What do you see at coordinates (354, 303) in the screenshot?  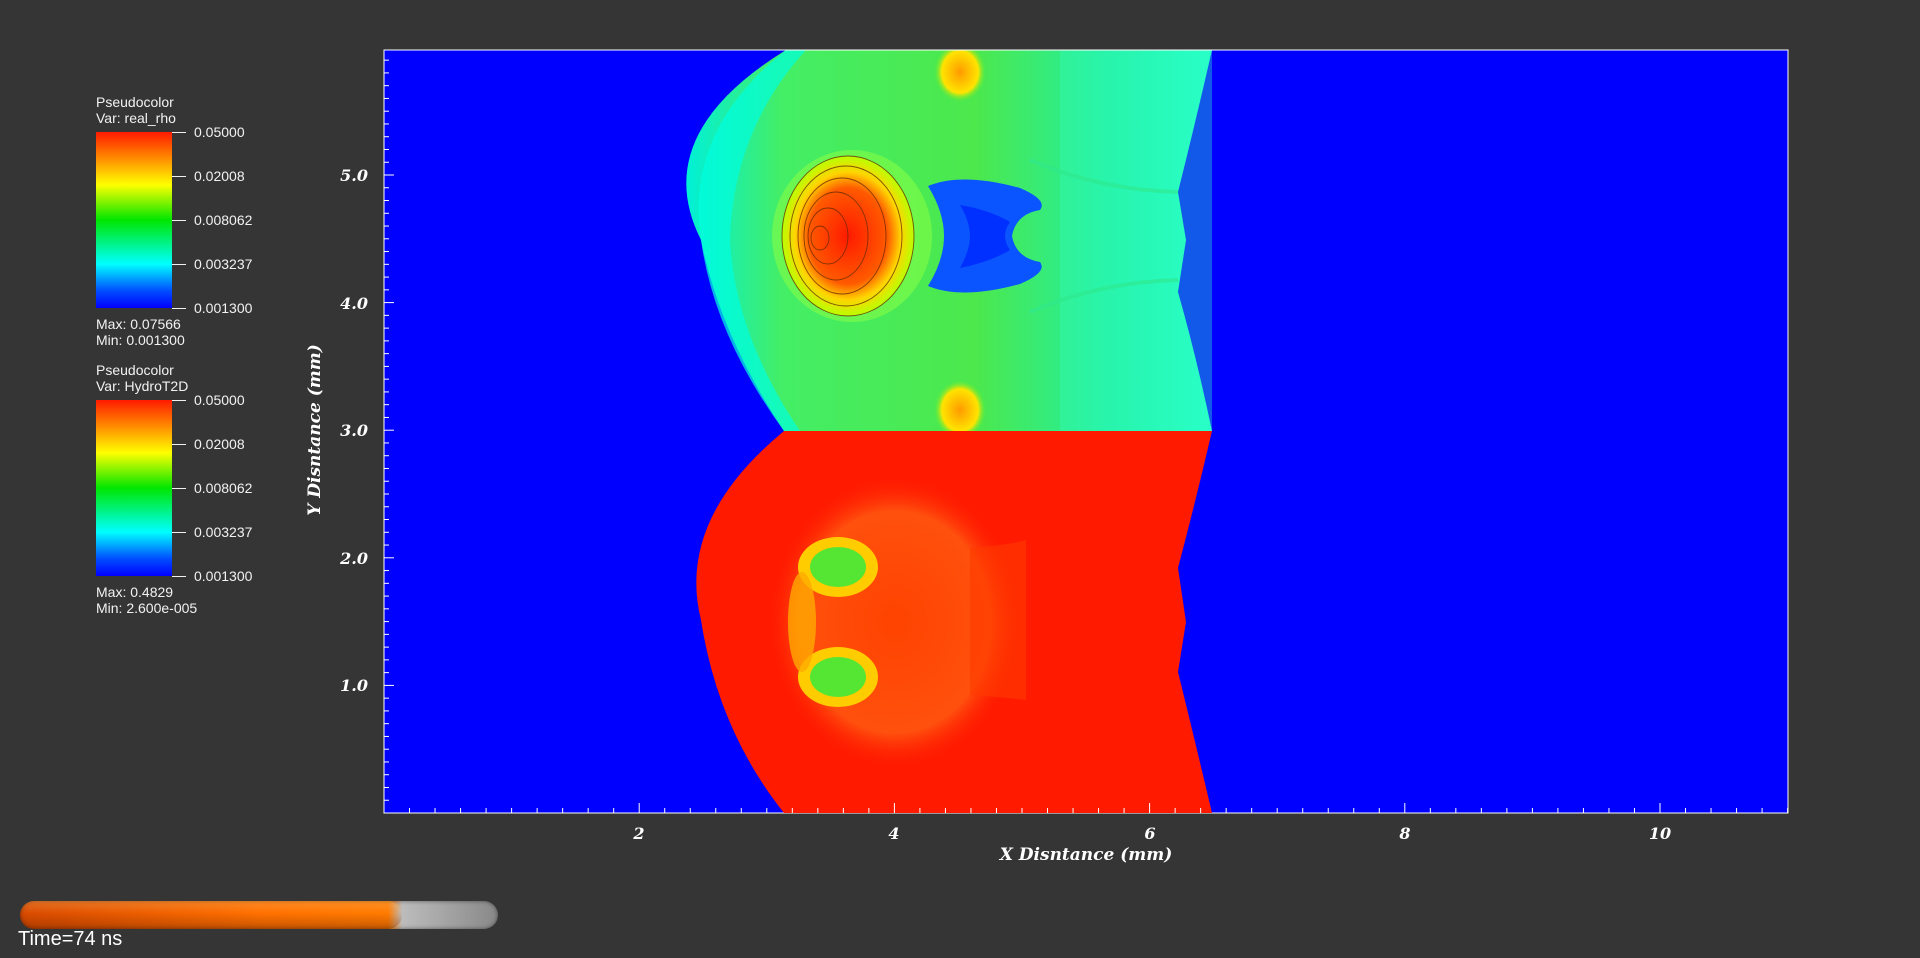 I see `y-tick-label: 4.0` at bounding box center [354, 303].